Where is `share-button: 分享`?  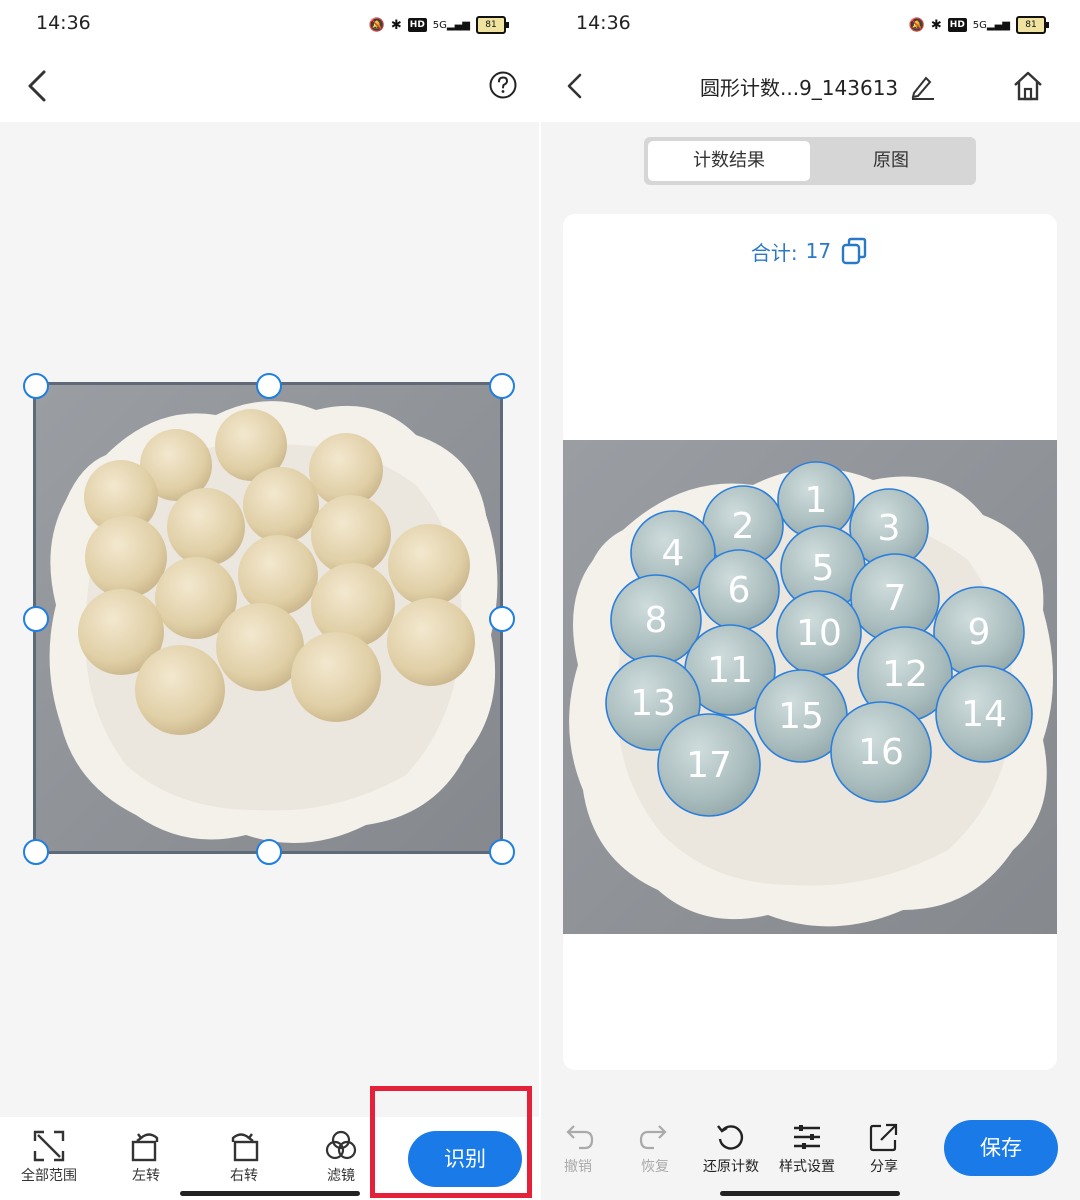 share-button: 分享 is located at coordinates (884, 1149).